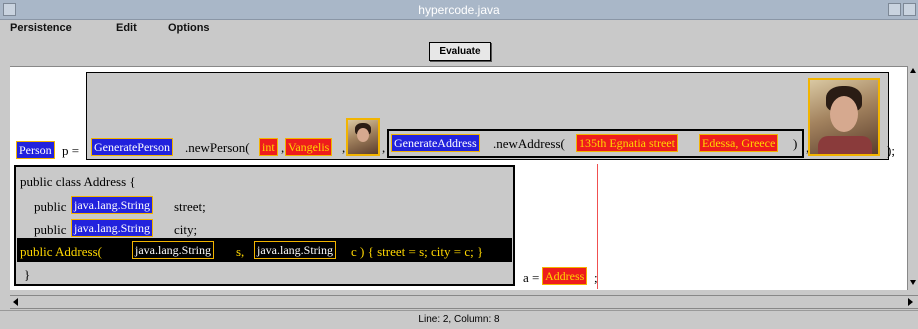 The height and width of the screenshot is (329, 918). What do you see at coordinates (531, 277) in the screenshot?
I see `assign-var-text: a =` at bounding box center [531, 277].